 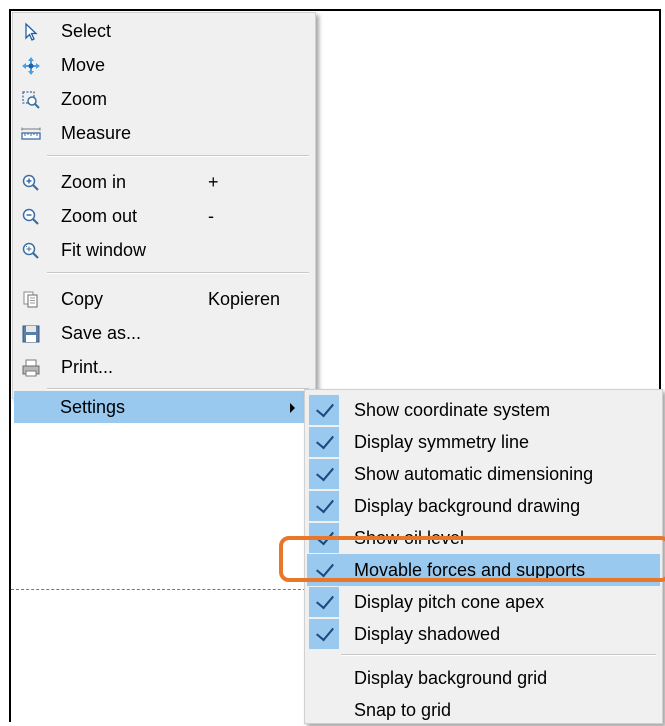 I want to click on submenu-item-label: Display symmetry line, so click(x=442, y=442).